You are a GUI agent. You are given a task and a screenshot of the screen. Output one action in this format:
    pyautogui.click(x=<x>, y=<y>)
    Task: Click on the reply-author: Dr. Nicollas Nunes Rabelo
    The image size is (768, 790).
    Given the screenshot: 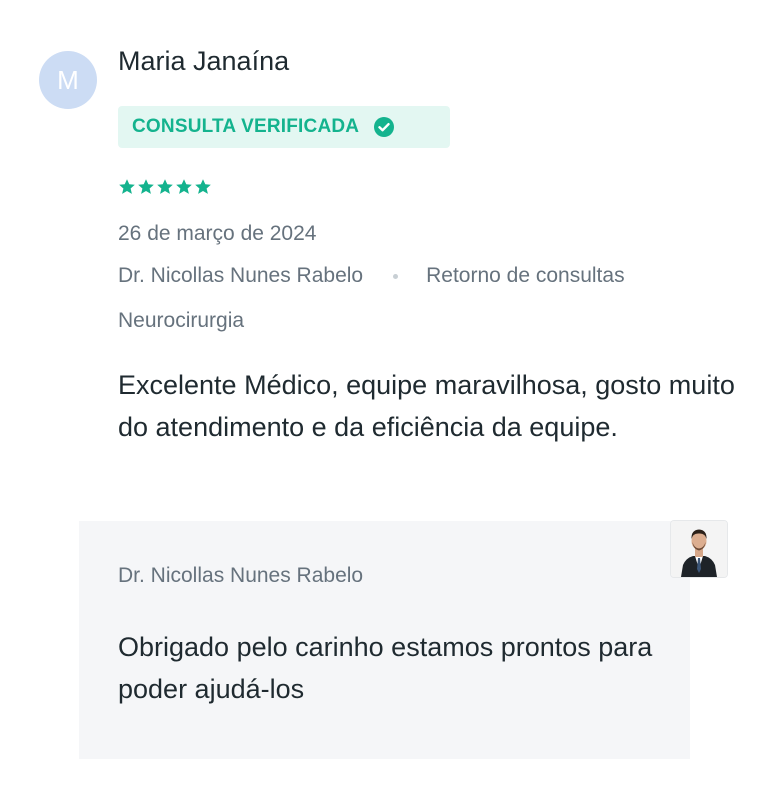 What is the action you would take?
    pyautogui.click(x=241, y=575)
    